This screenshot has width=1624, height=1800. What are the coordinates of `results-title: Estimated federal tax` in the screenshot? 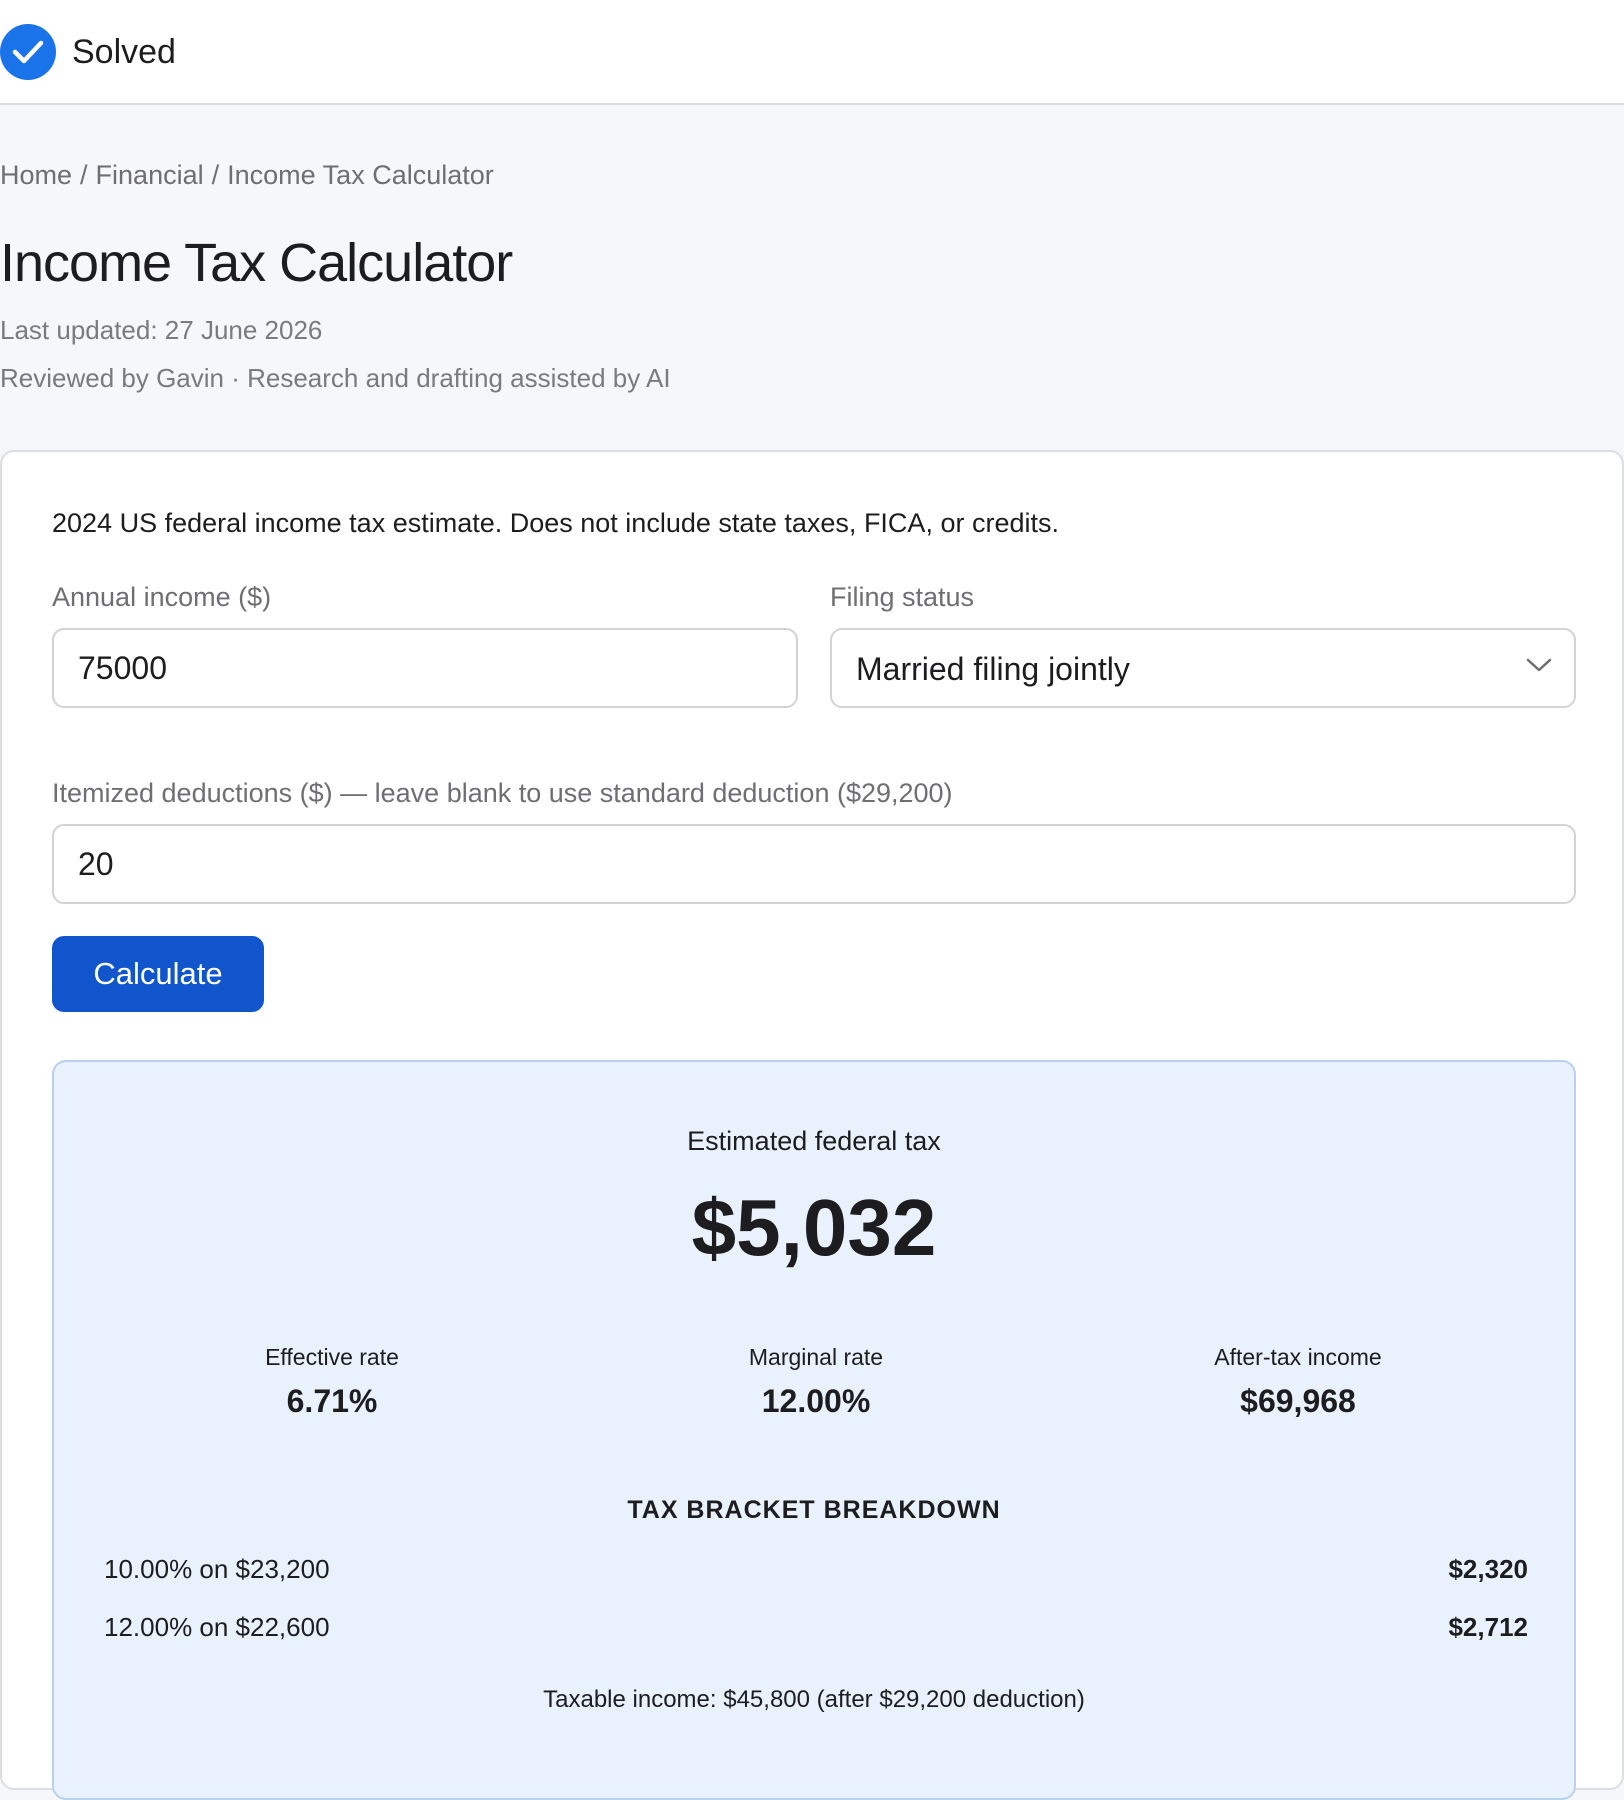 It's located at (814, 1141).